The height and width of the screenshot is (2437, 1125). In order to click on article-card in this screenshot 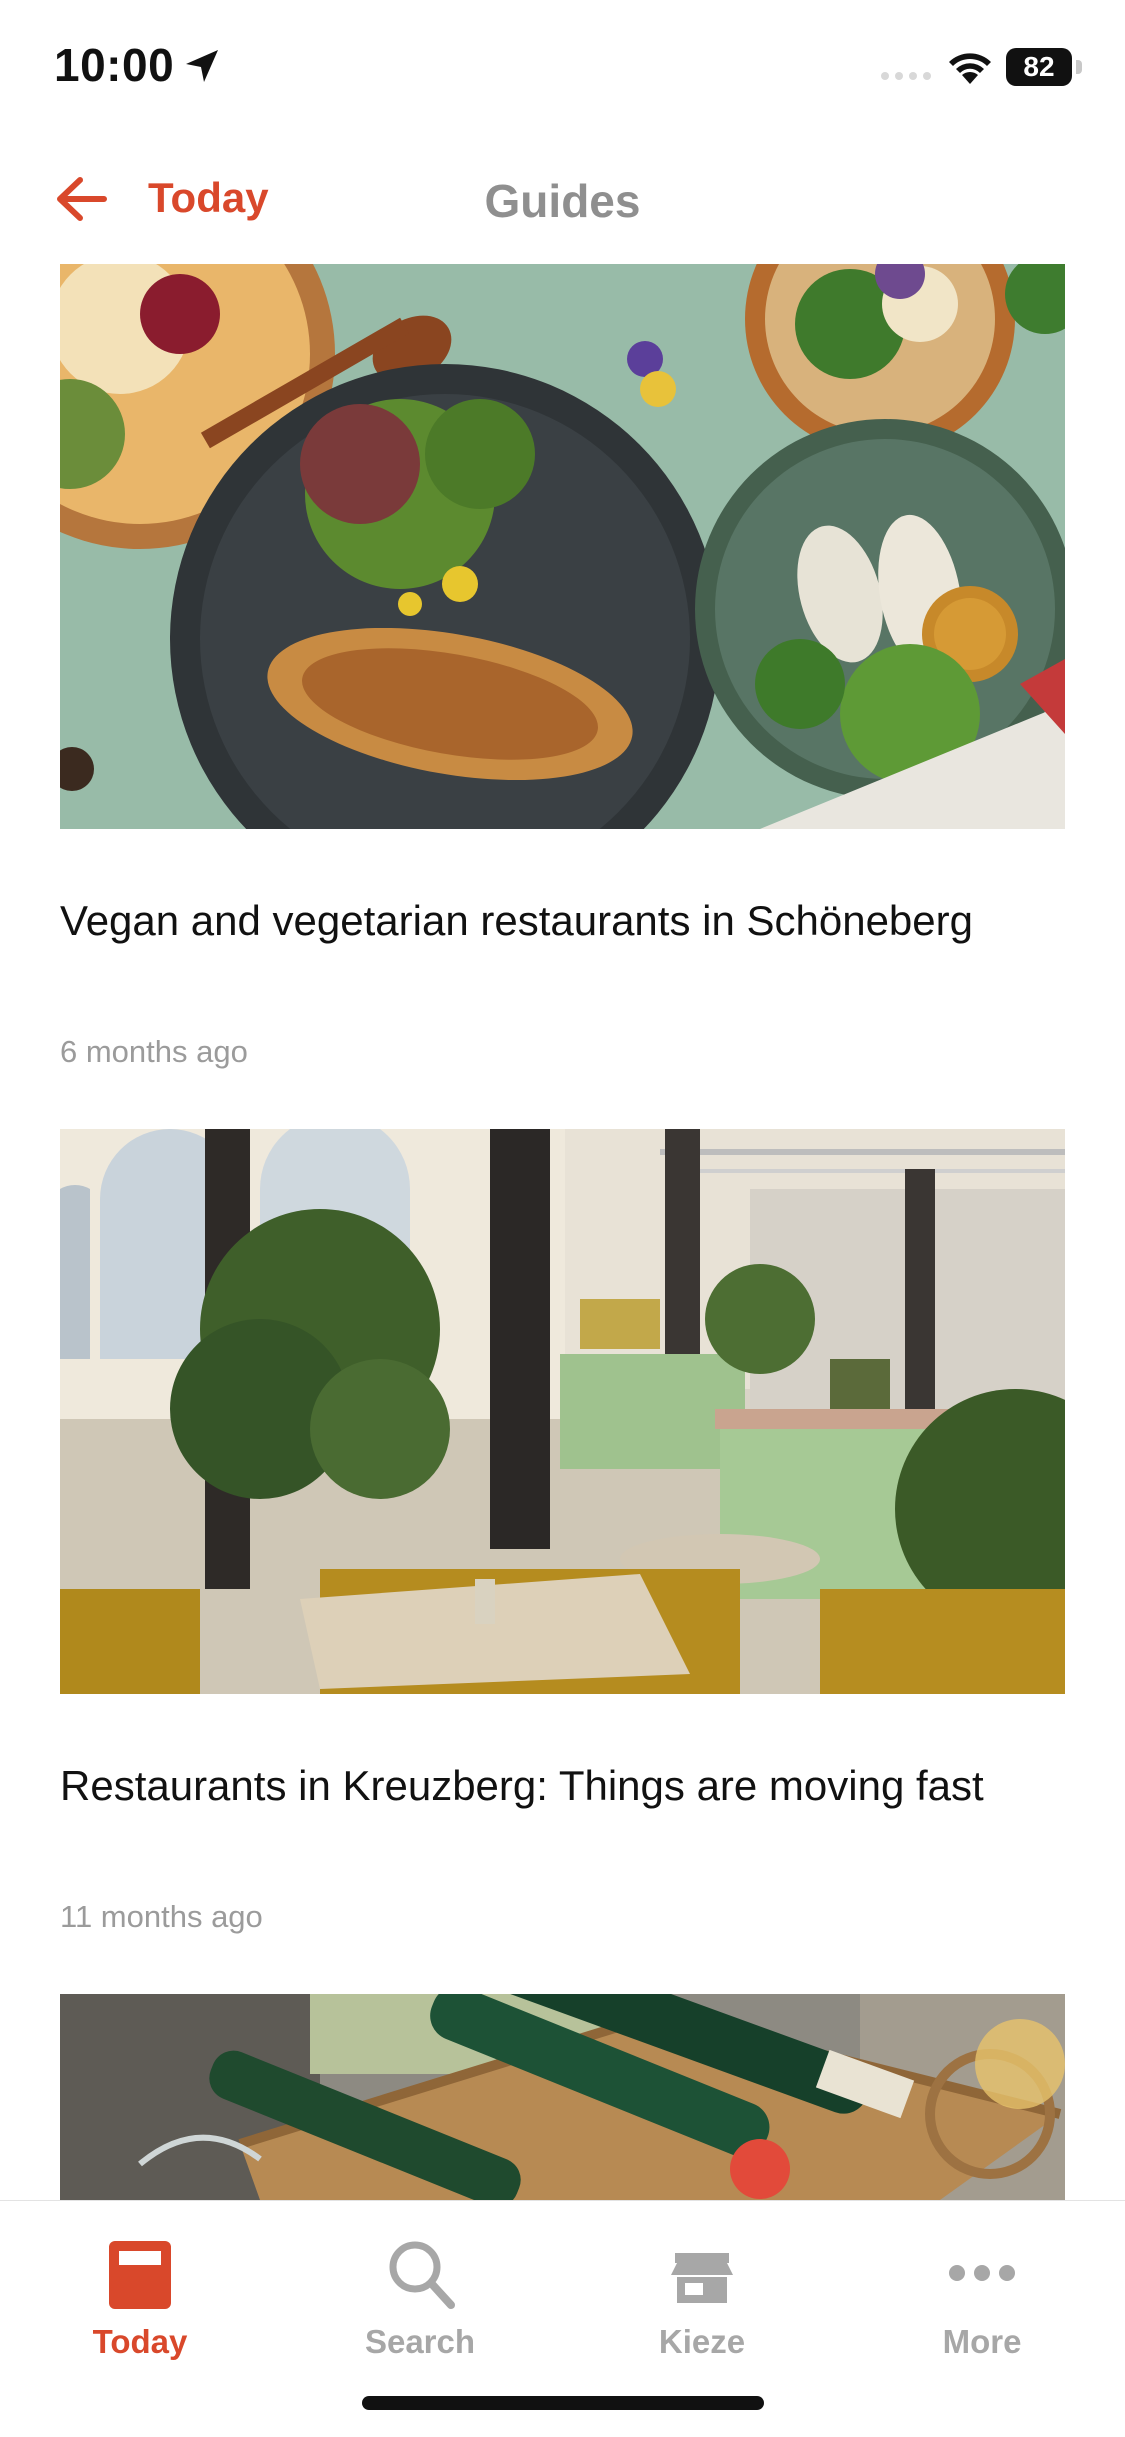, I will do `click(562, 2073)`.